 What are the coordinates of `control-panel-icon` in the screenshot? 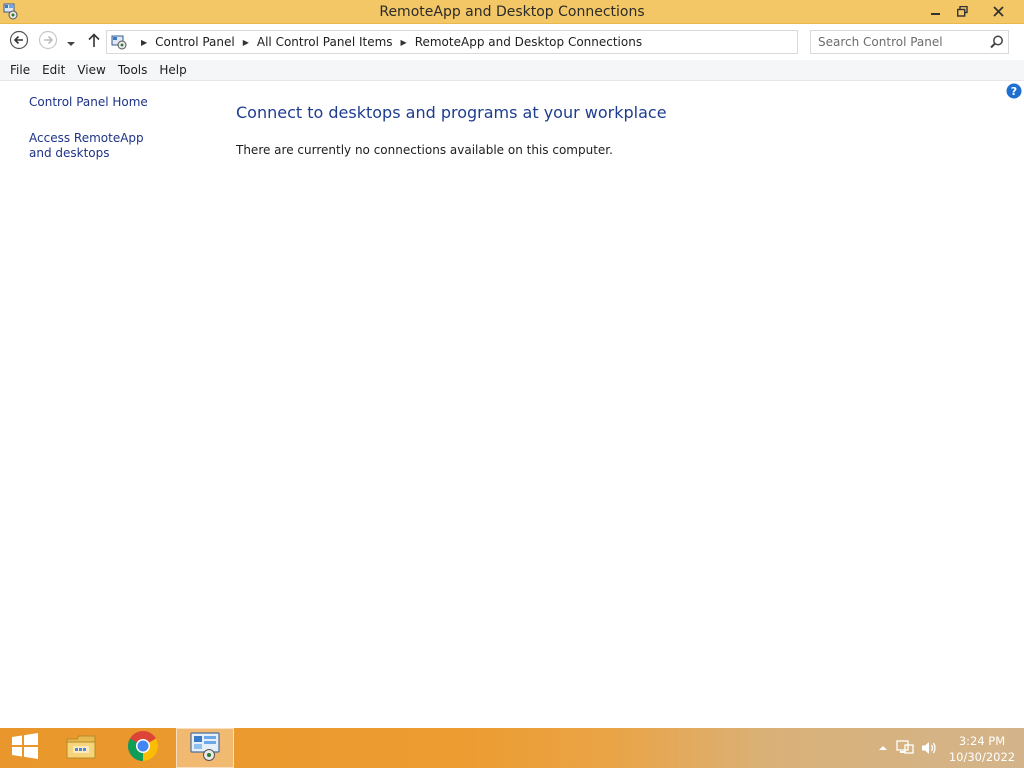 It's located at (205, 748).